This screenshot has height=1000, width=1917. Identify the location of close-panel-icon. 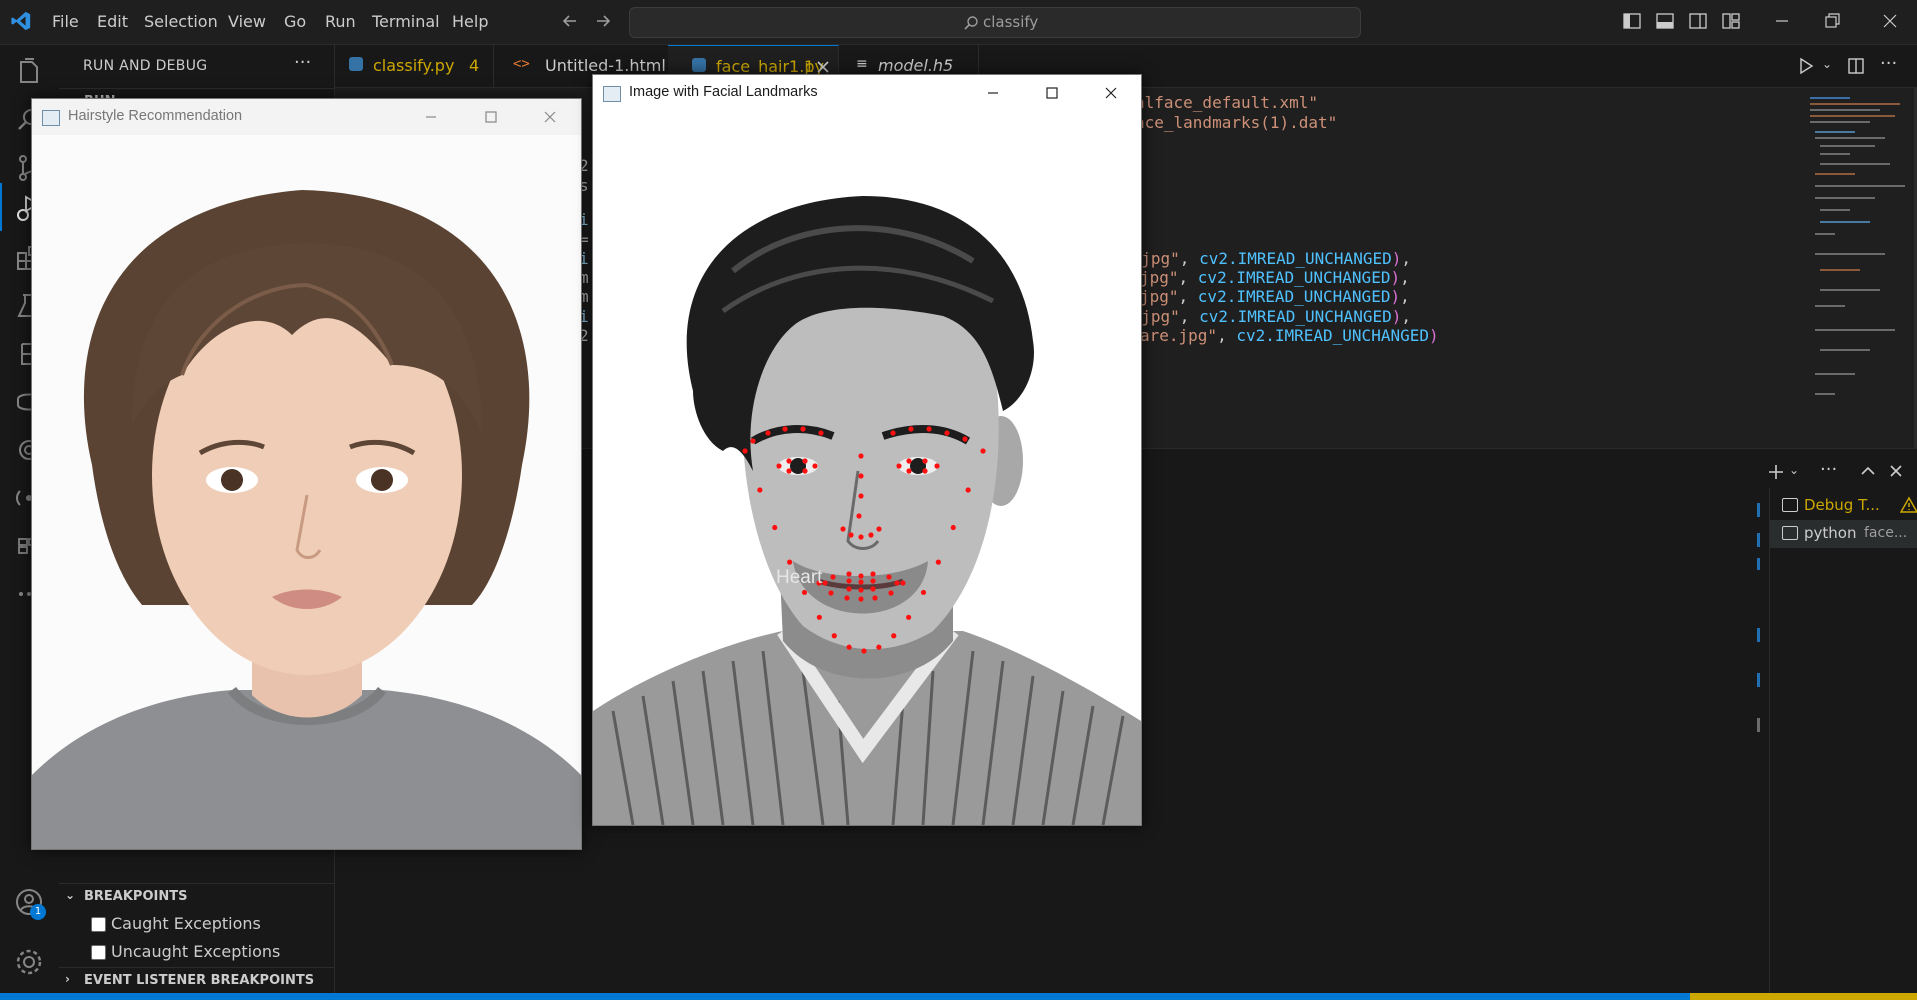
(1896, 471).